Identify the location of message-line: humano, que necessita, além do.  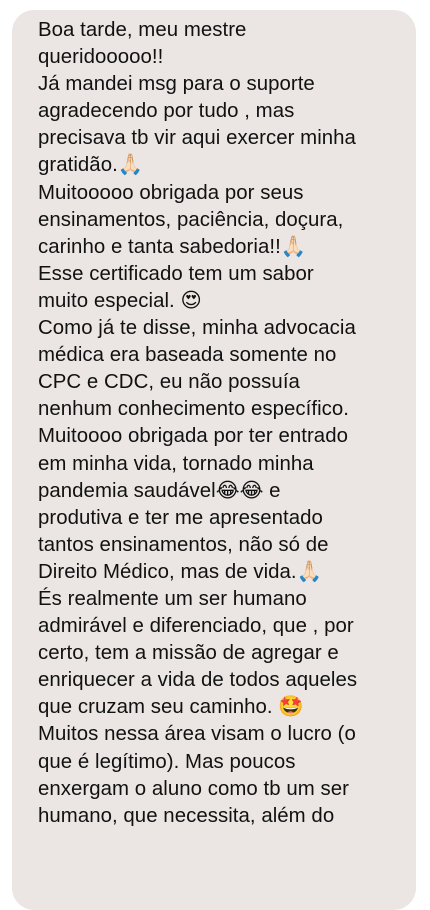
(186, 815).